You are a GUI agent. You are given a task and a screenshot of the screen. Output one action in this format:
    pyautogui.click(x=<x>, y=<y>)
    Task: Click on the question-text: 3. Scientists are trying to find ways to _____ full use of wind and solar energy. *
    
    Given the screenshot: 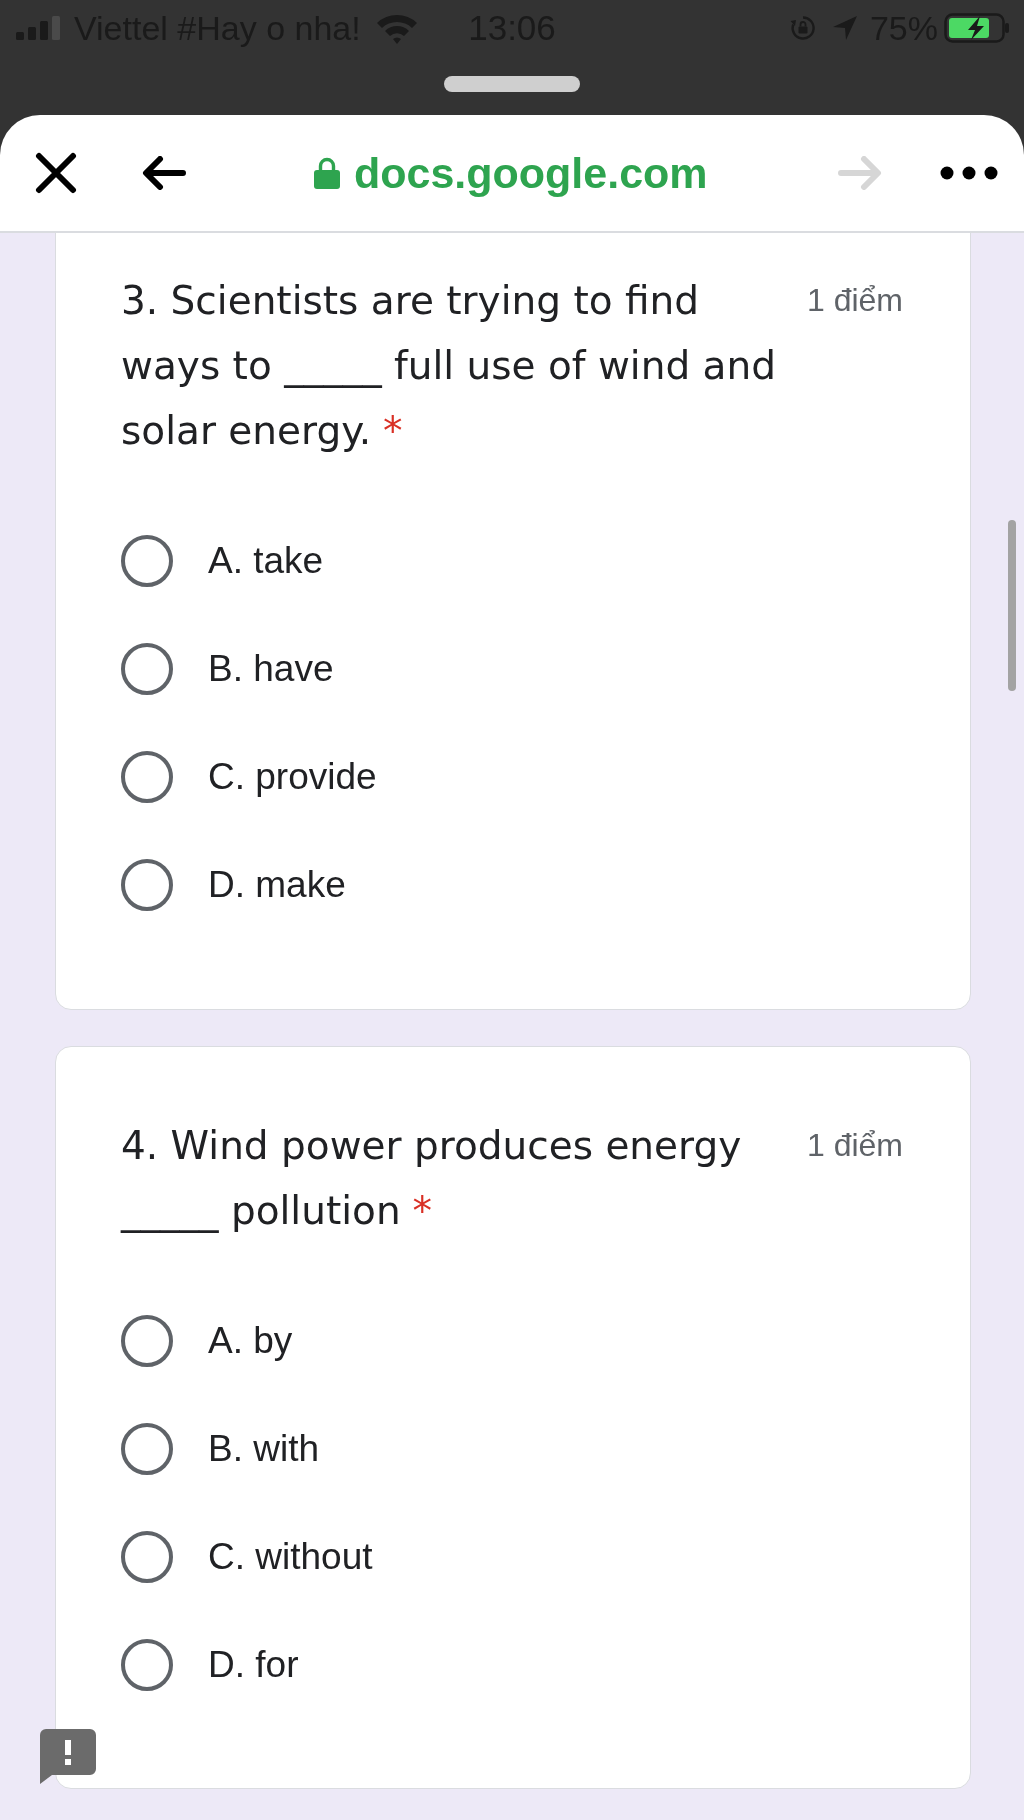 What is the action you would take?
    pyautogui.click(x=449, y=366)
    